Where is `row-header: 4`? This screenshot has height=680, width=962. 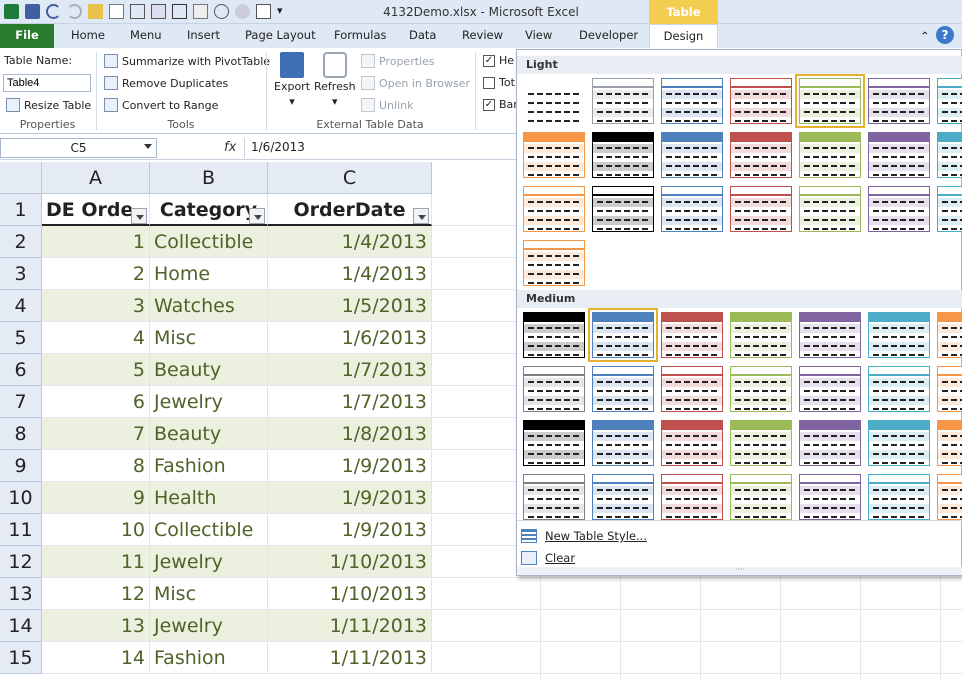 row-header: 4 is located at coordinates (21, 306).